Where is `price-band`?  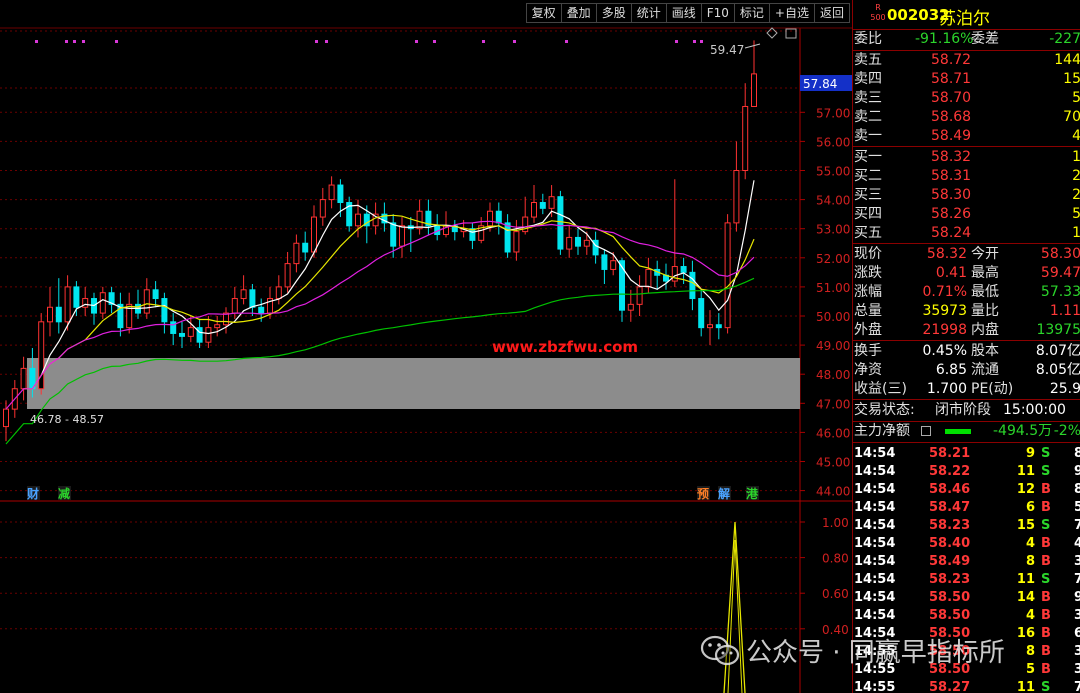
price-band is located at coordinates (413, 383).